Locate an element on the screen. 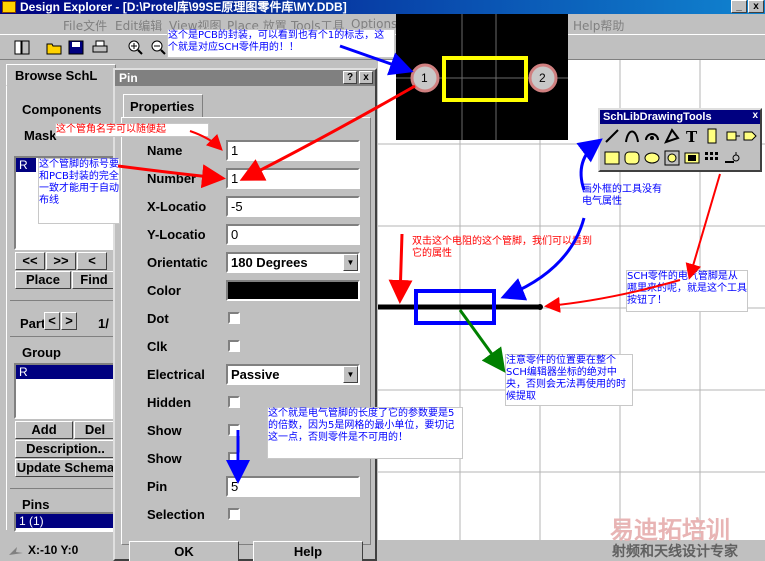 The image size is (765, 561). x-location-label: X-Locatio is located at coordinates (177, 206).